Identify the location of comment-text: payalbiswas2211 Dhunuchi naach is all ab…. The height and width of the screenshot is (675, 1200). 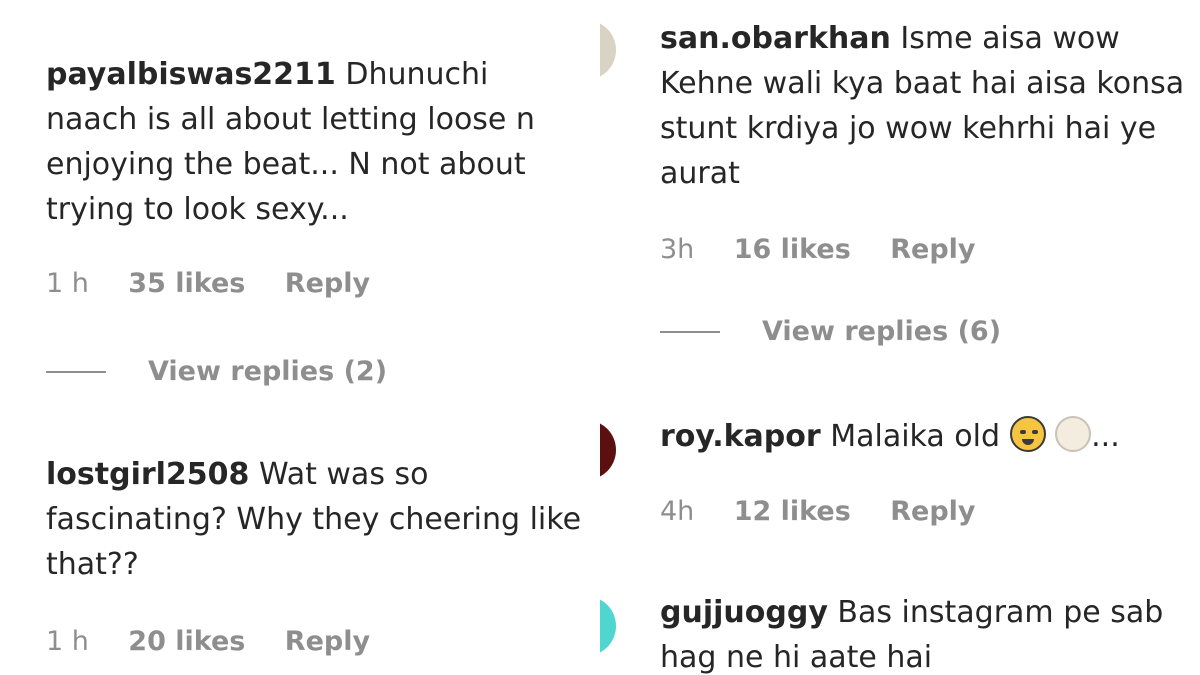
(316, 142).